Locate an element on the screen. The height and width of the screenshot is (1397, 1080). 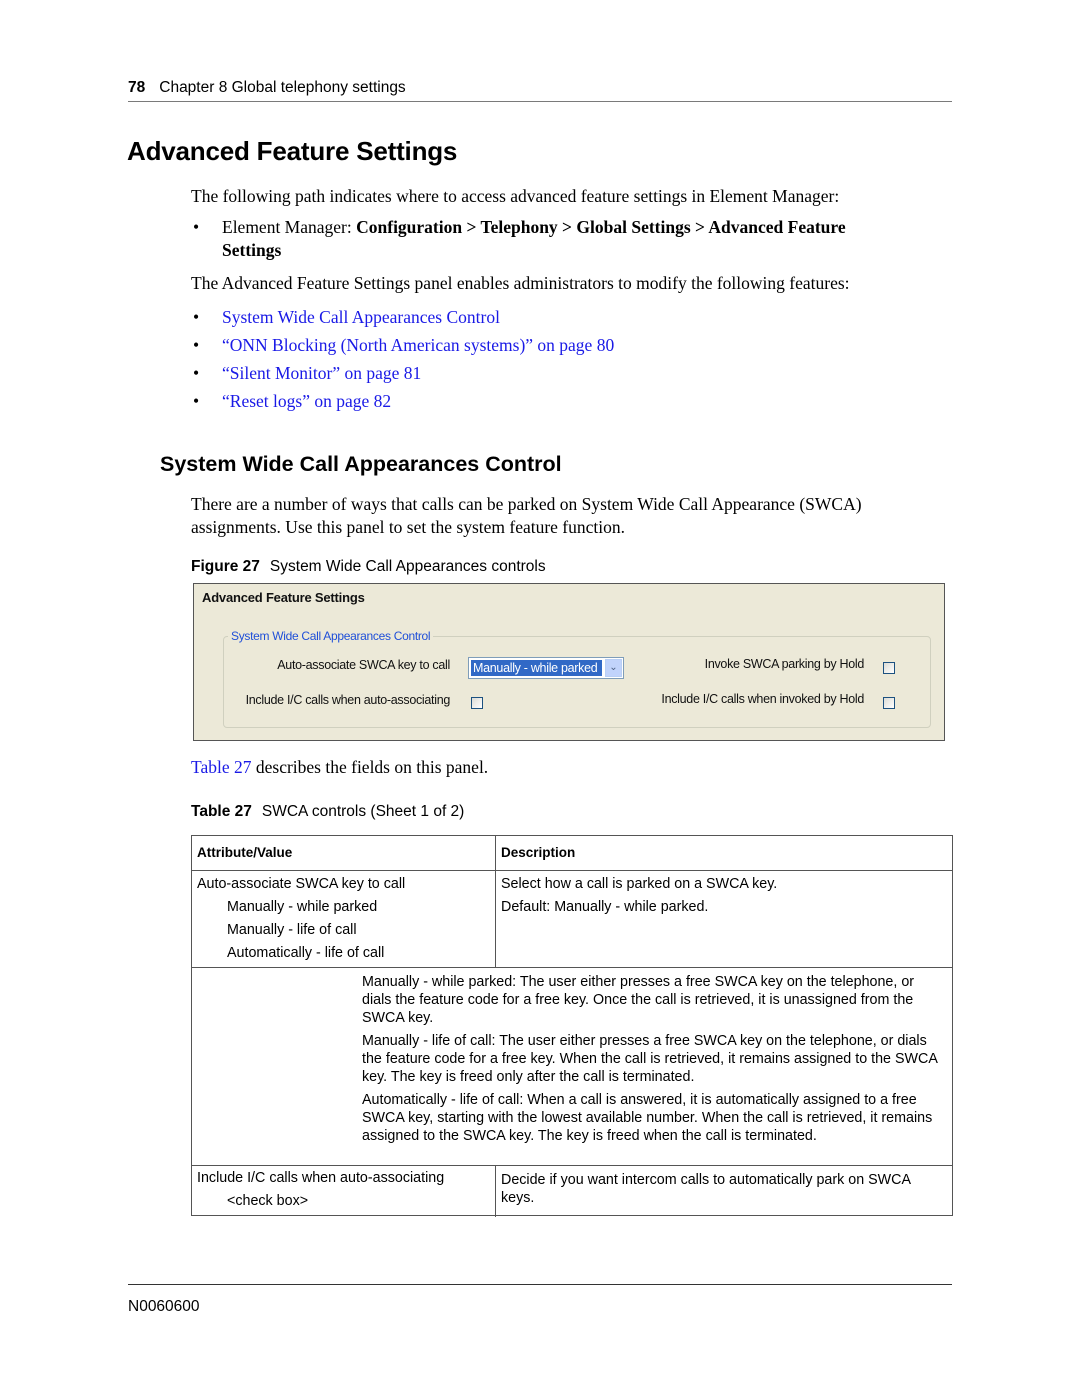
feature-link-item: • System Wide Call Appearances Control is located at coordinates (346, 317).